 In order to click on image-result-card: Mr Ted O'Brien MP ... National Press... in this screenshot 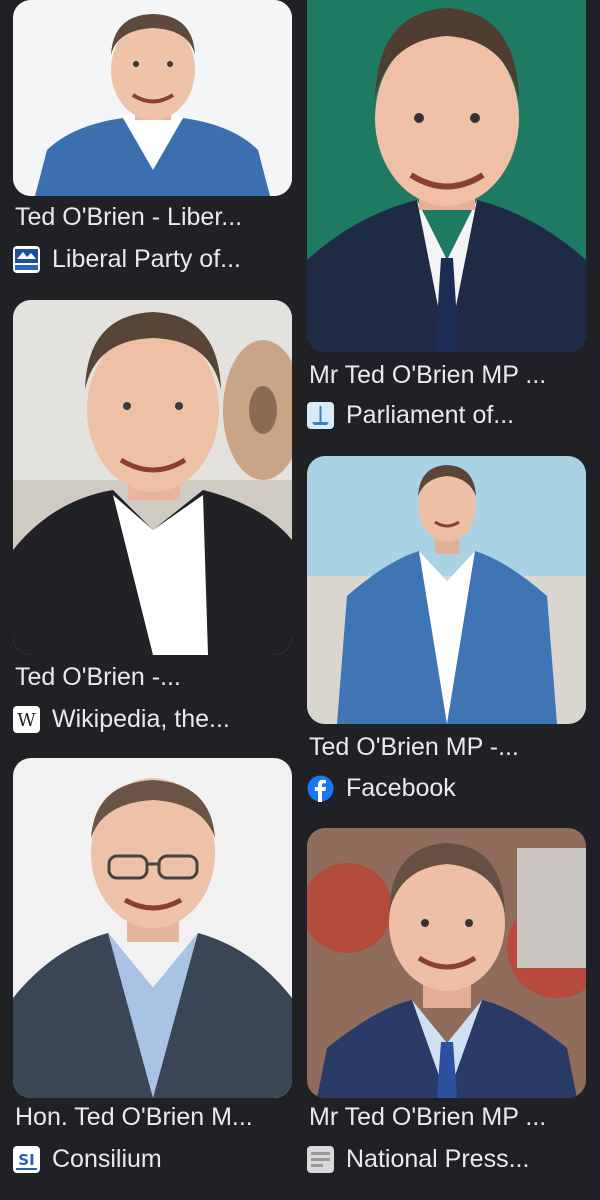, I will do `click(446, 1000)`.